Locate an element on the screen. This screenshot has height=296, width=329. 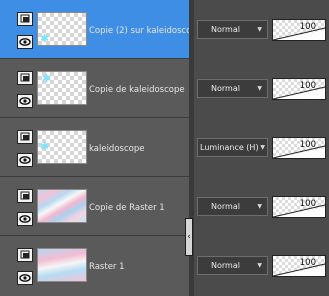
layer-row-raster-1: Raster 1 is located at coordinates (94, 266).